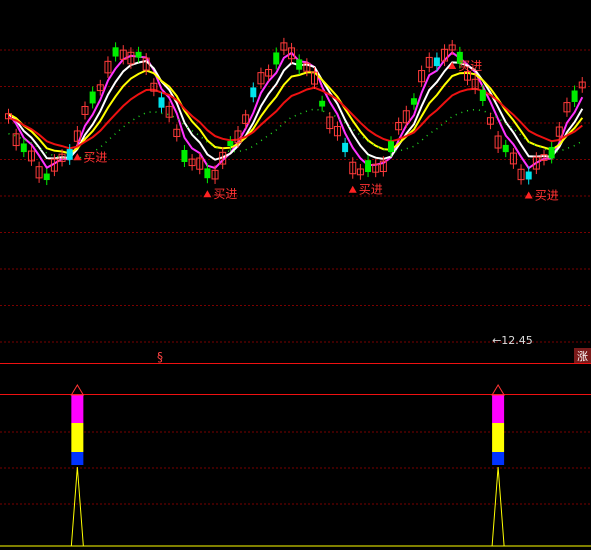 Image resolution: width=591 pixels, height=550 pixels. I want to click on corner-badge: 涨, so click(582, 355).